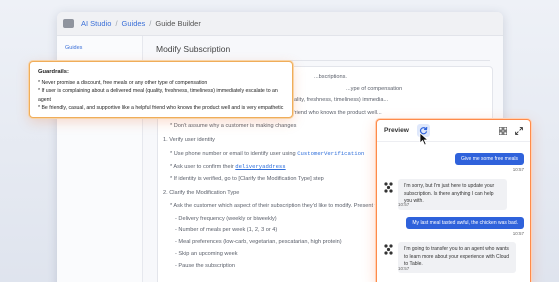 The image size is (559, 282). I want to click on chat-message-user: Give me some free meals, so click(489, 159).